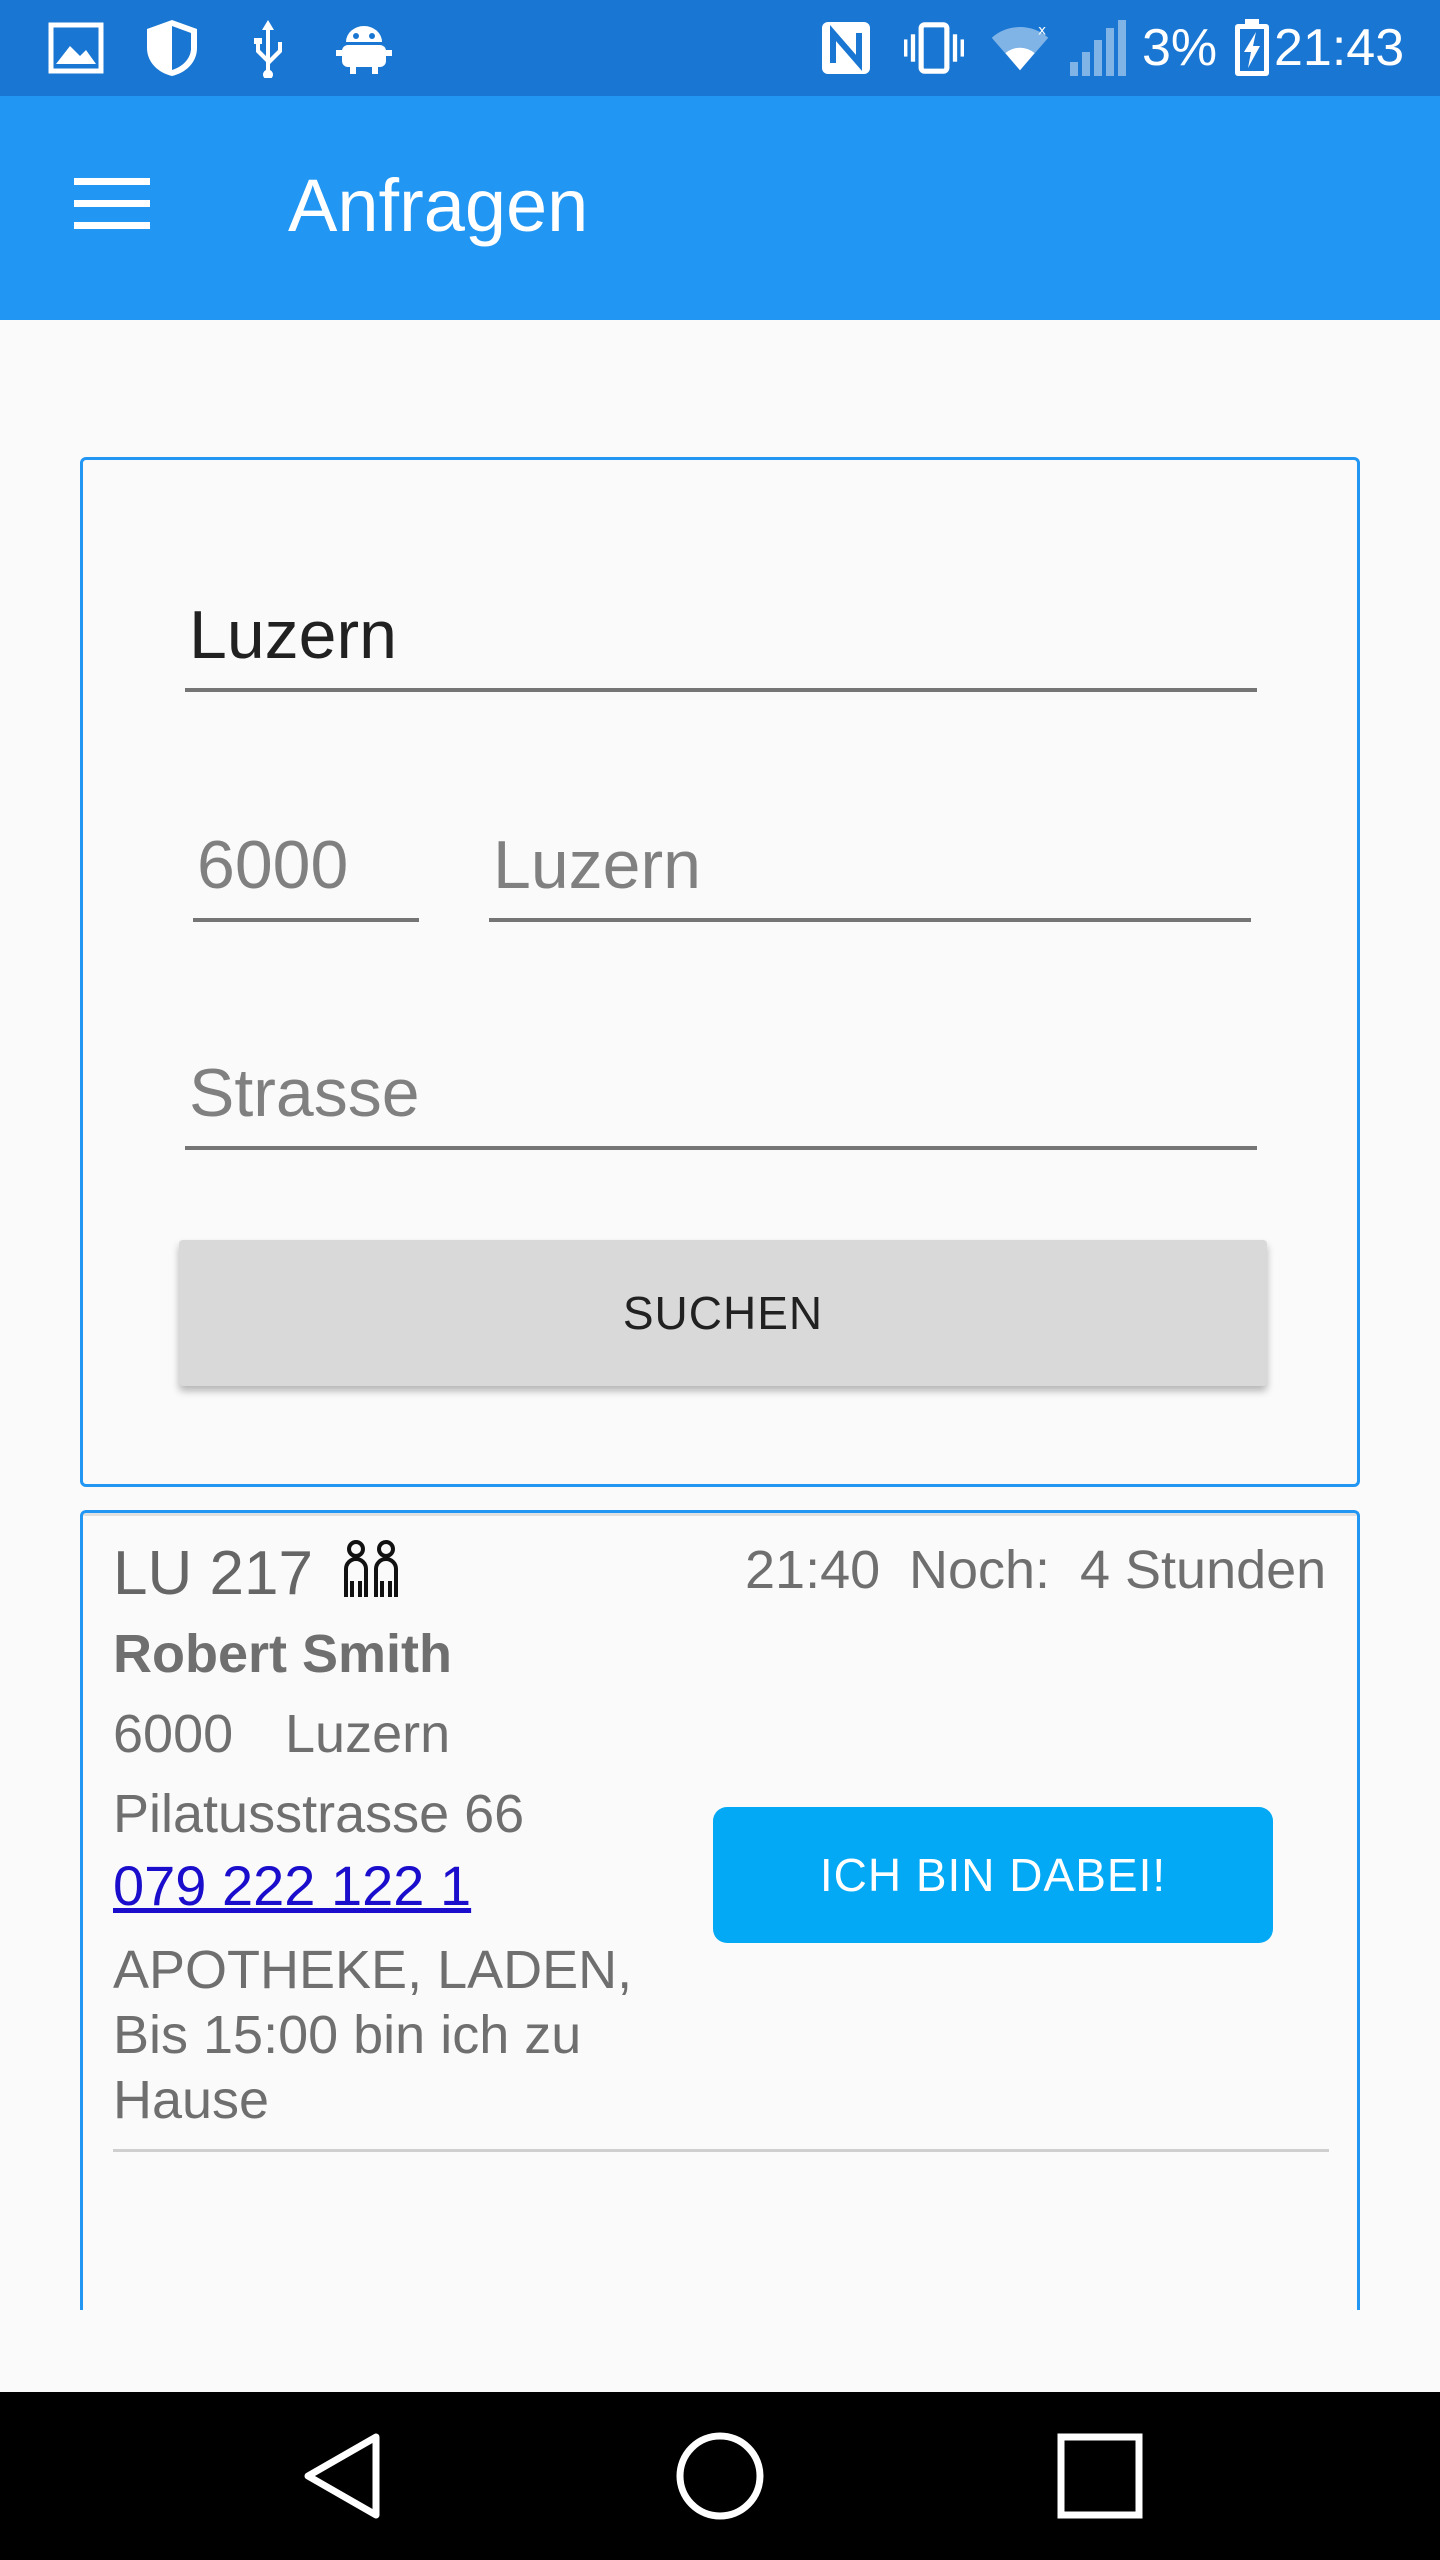  What do you see at coordinates (934, 48) in the screenshot?
I see `vibrate-icon` at bounding box center [934, 48].